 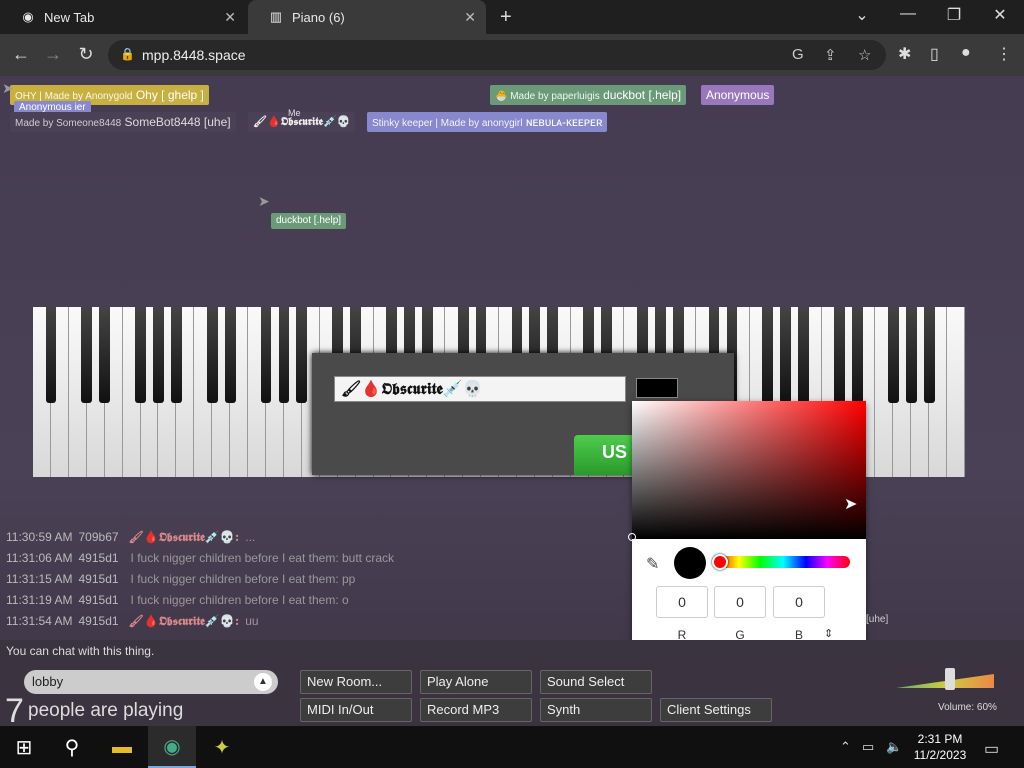 I want to click on room-select: lobby ▲, so click(x=151, y=682).